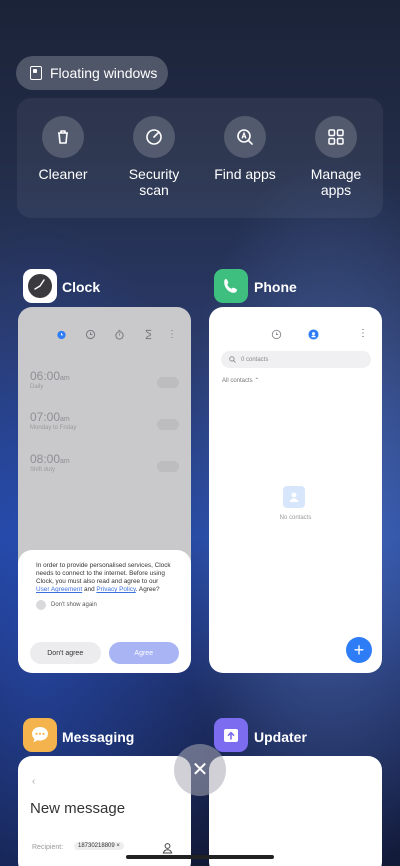  What do you see at coordinates (280, 737) in the screenshot?
I see `updater-app-name: Updater` at bounding box center [280, 737].